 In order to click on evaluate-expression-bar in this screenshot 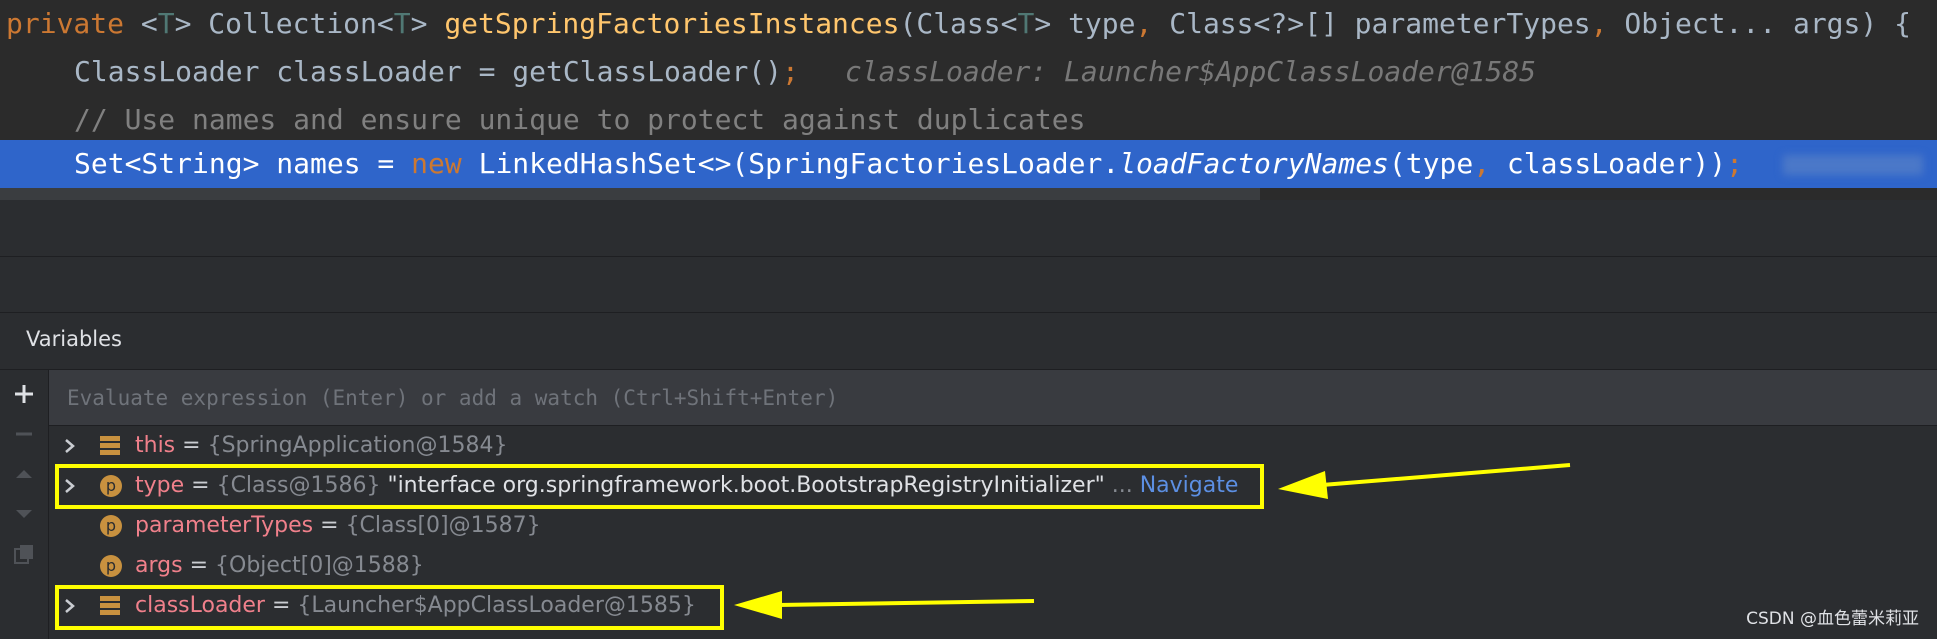, I will do `click(993, 398)`.